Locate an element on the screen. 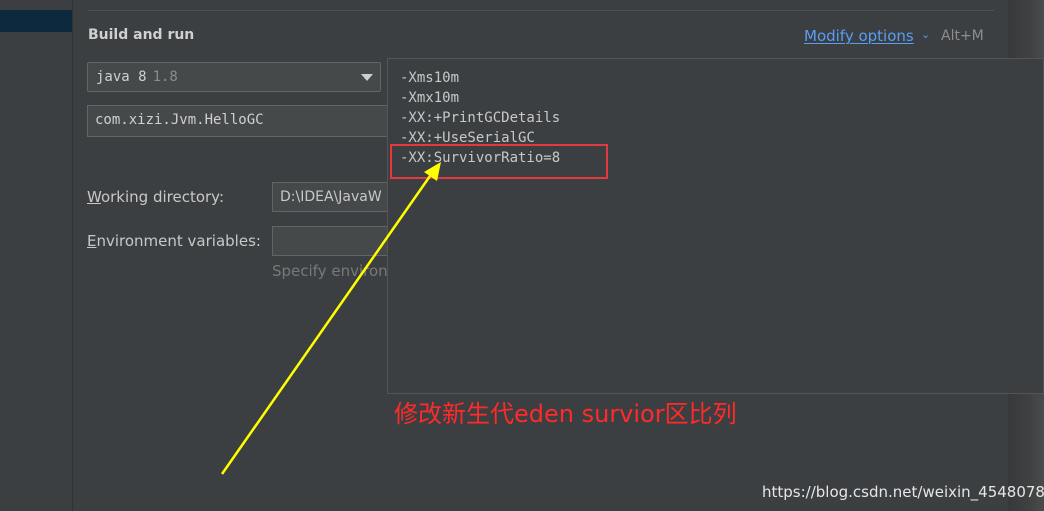 The width and height of the screenshot is (1044, 511). arrow-head is located at coordinates (432, 171).